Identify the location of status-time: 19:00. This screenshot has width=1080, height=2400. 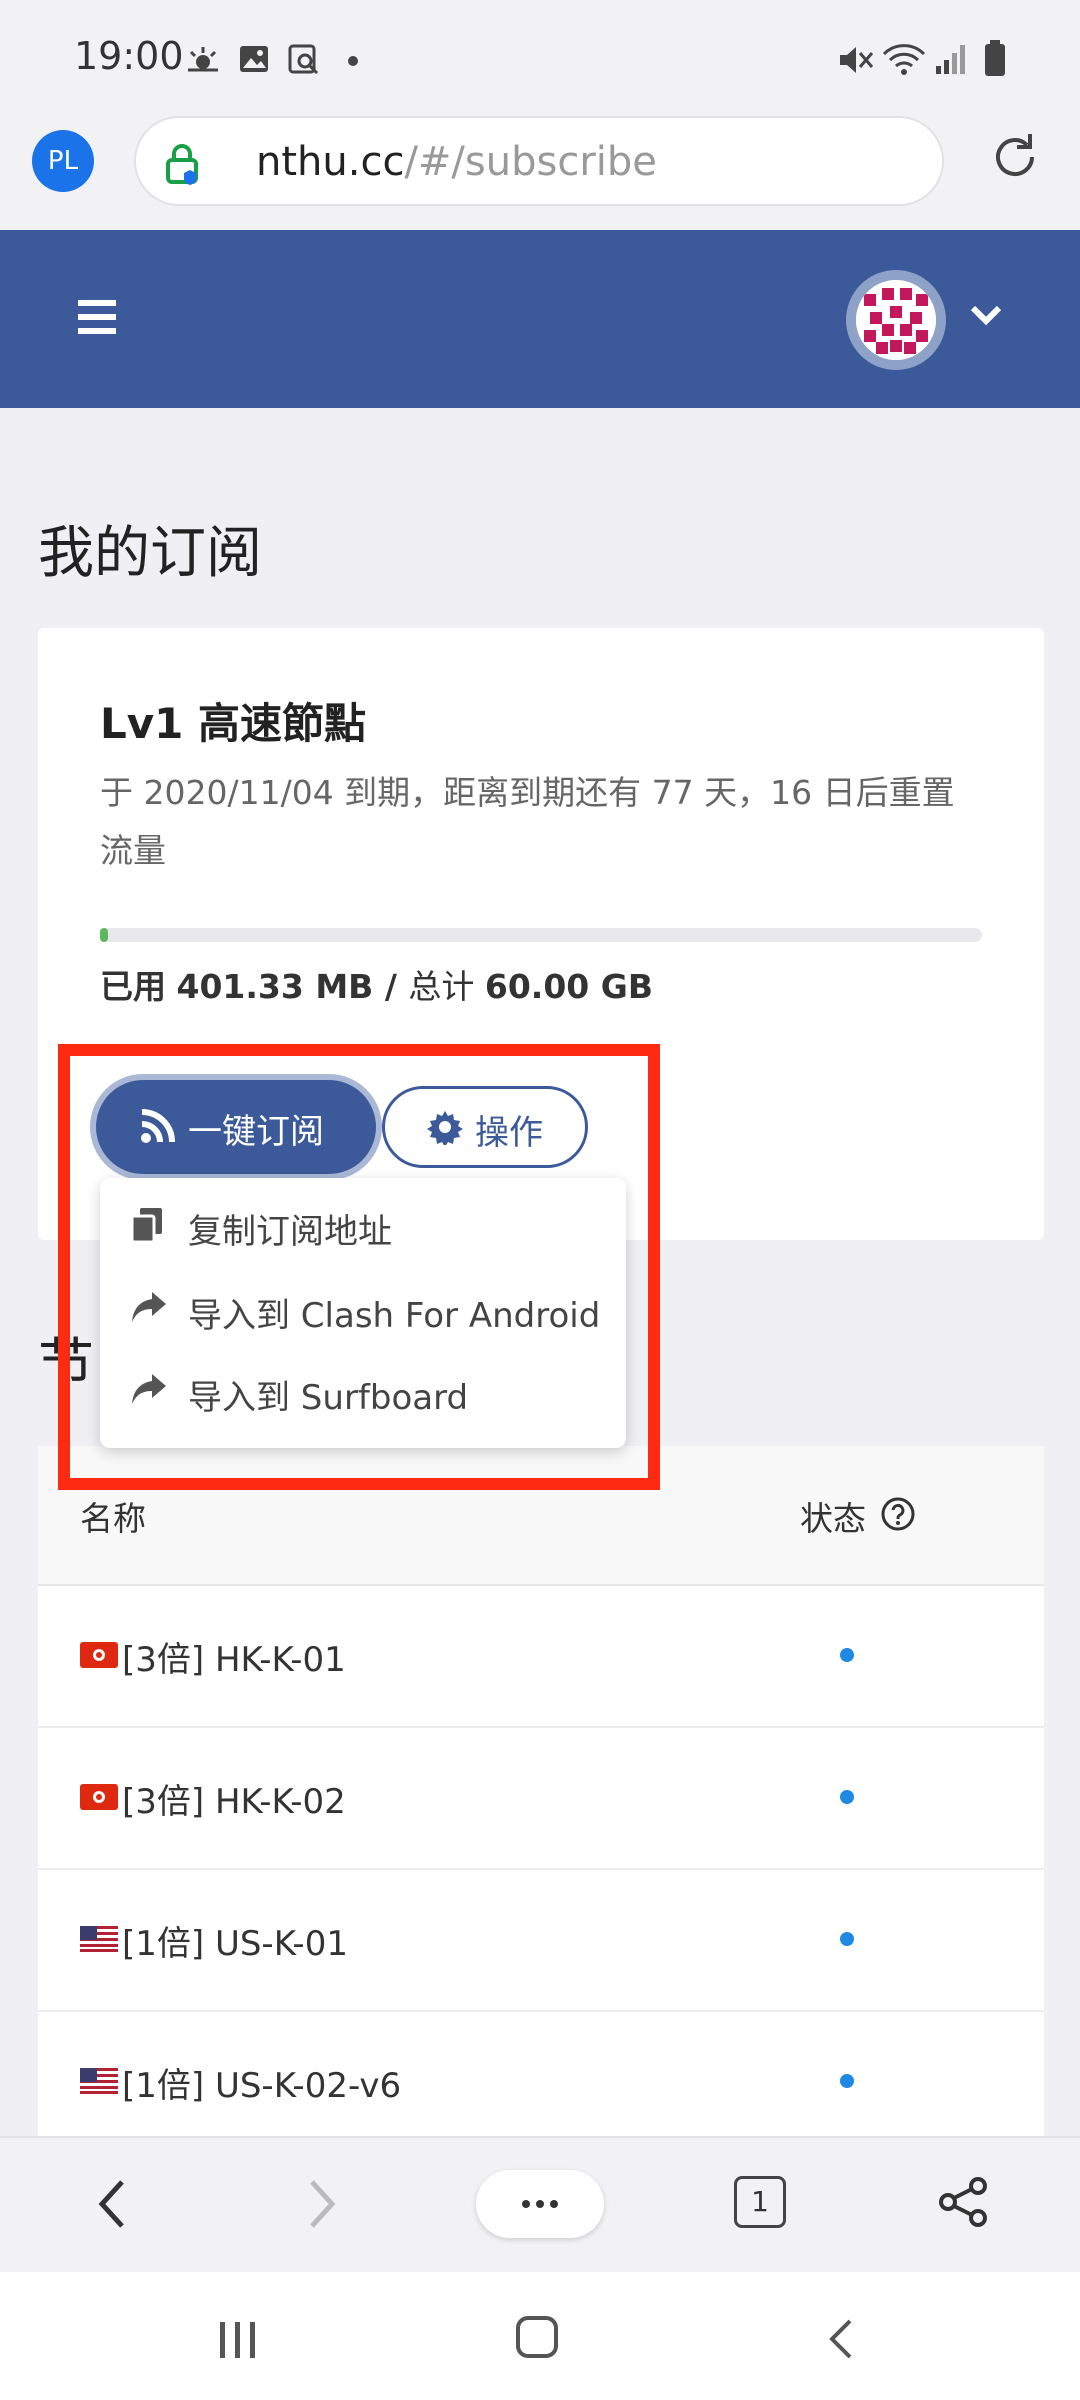
(129, 56).